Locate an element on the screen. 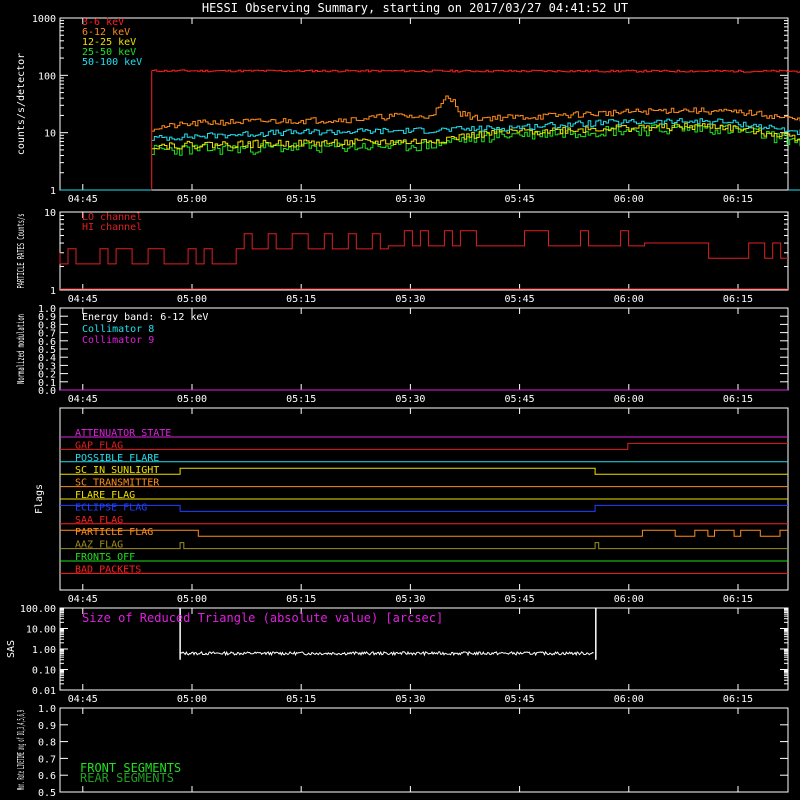 The height and width of the screenshot is (800, 800). series-sas is located at coordinates (387, 653).